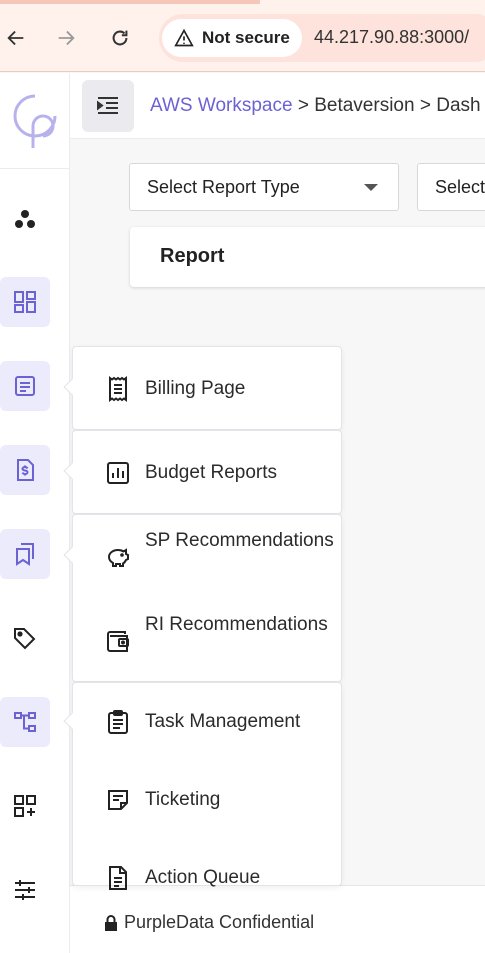  I want to click on billing-flyout: Billing Page, so click(202, 388).